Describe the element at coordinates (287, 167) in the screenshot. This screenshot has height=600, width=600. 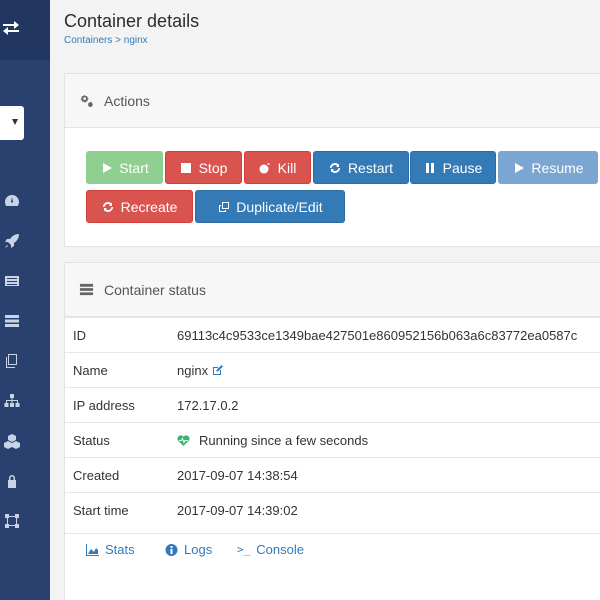
I see `kill-button-label: Kill` at that location.